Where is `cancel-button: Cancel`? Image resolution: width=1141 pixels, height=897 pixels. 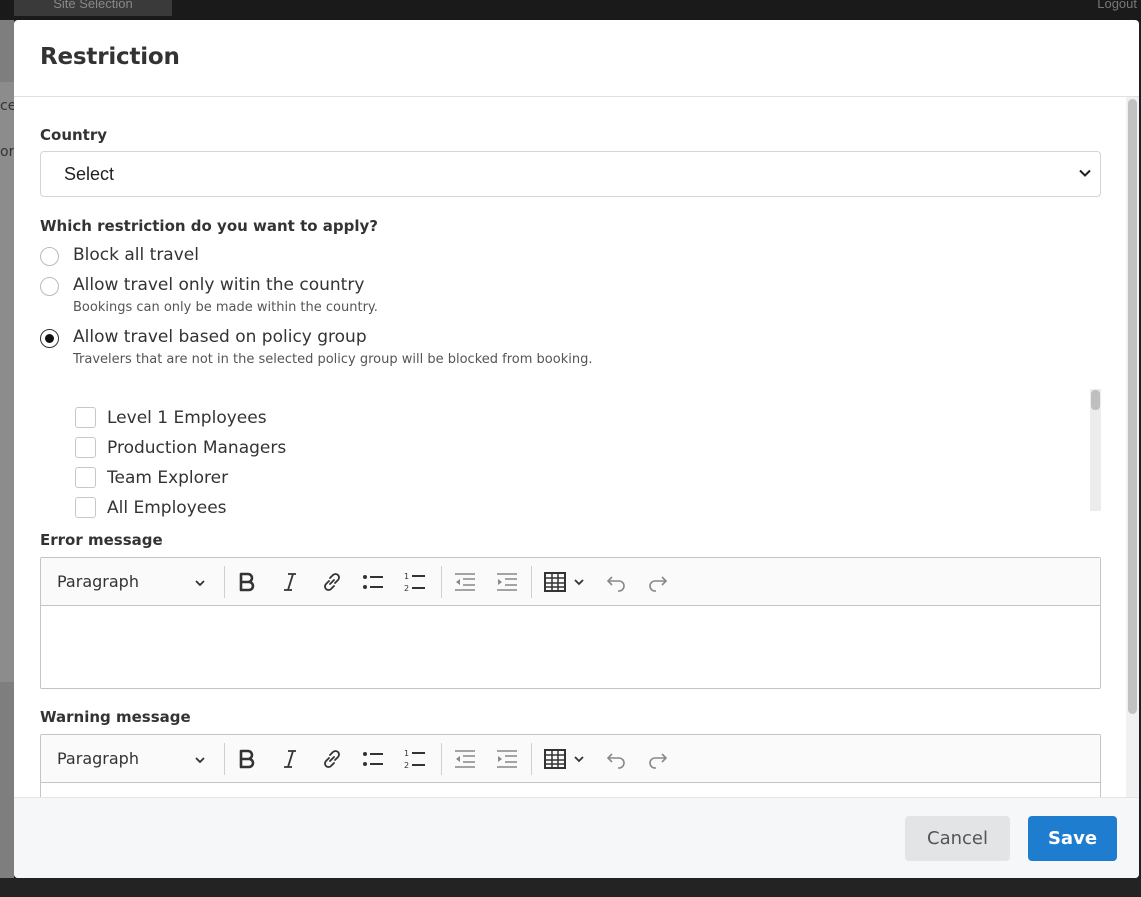 cancel-button: Cancel is located at coordinates (957, 838).